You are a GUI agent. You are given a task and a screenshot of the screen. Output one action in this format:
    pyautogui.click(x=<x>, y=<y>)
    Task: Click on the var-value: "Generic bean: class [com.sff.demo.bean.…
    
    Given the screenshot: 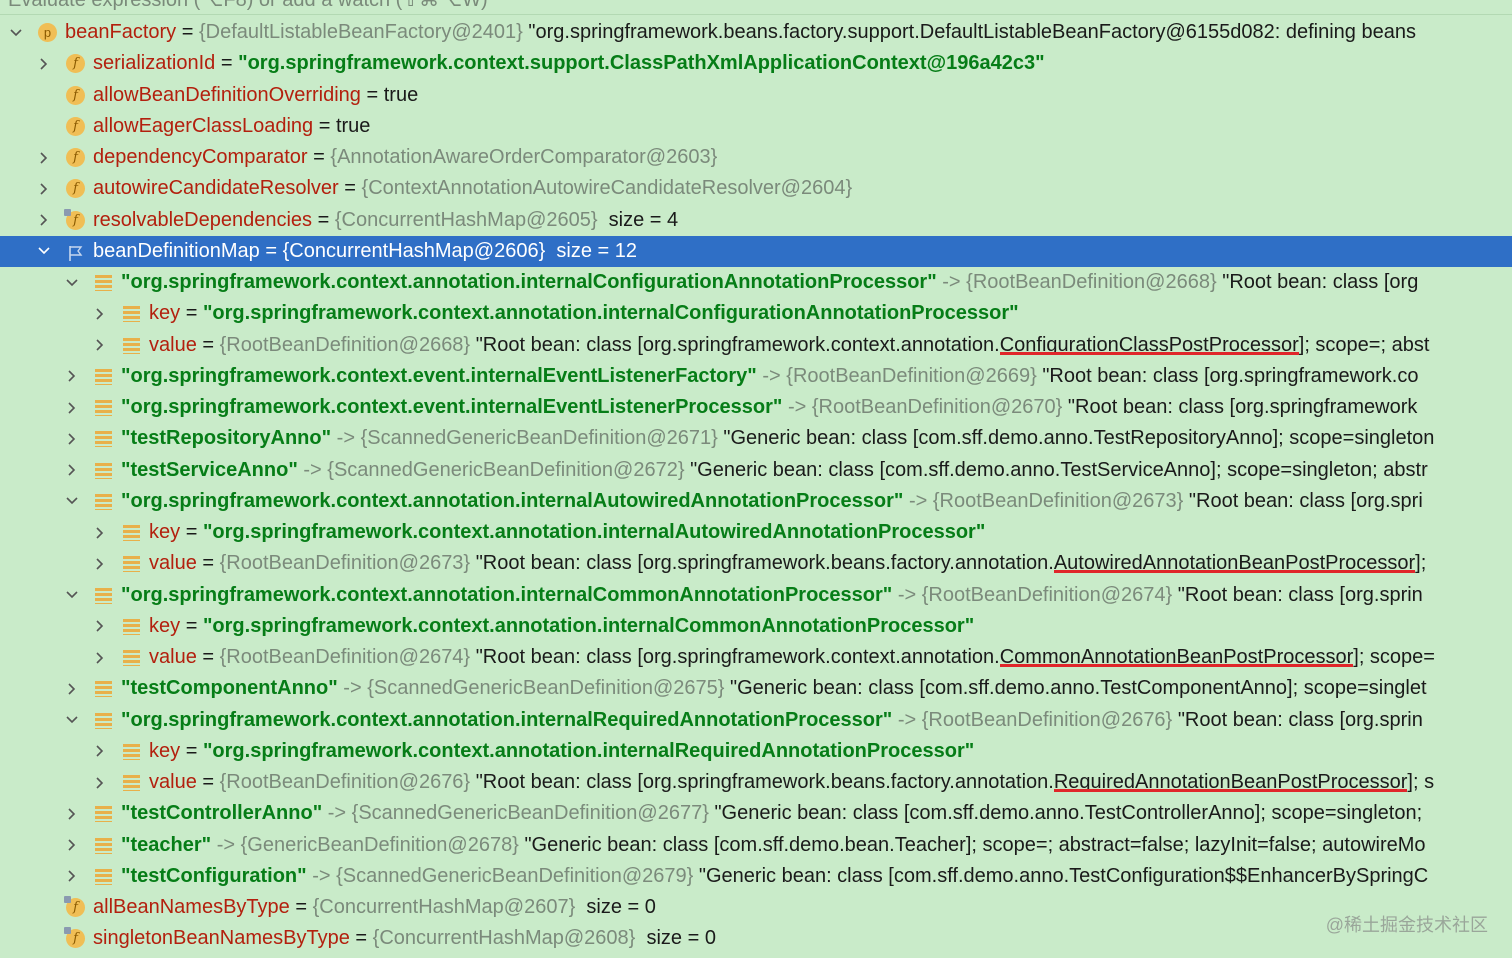 What is the action you would take?
    pyautogui.click(x=975, y=844)
    